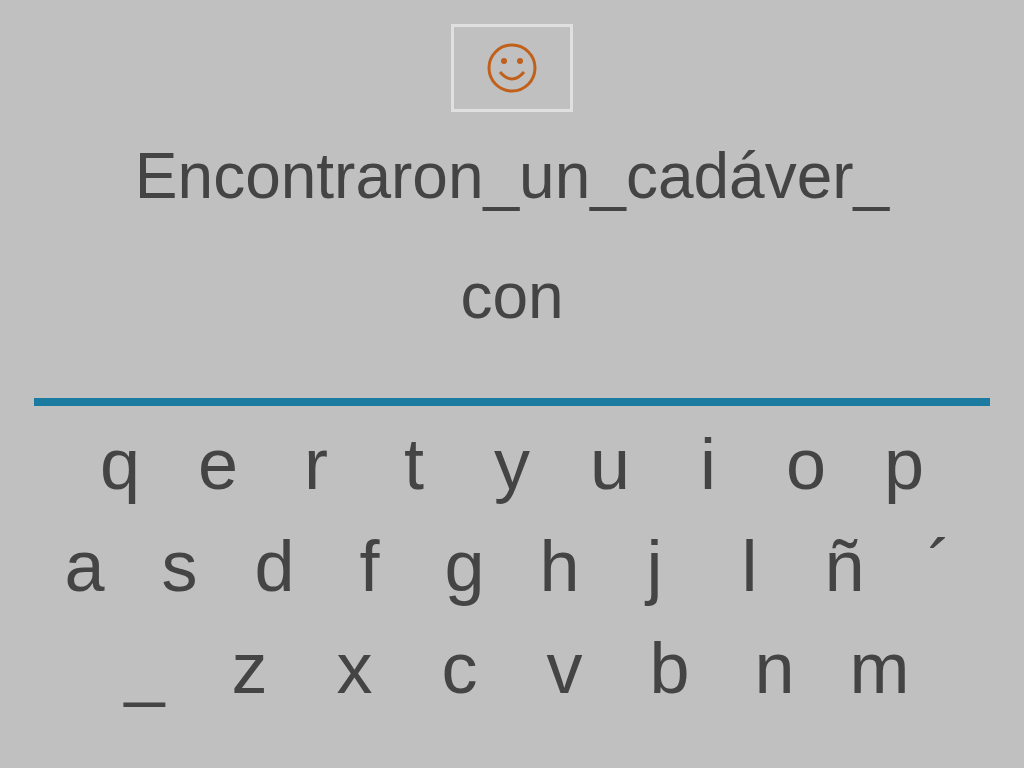 Image resolution: width=1024 pixels, height=768 pixels. I want to click on keyboard-key: d, so click(274, 566).